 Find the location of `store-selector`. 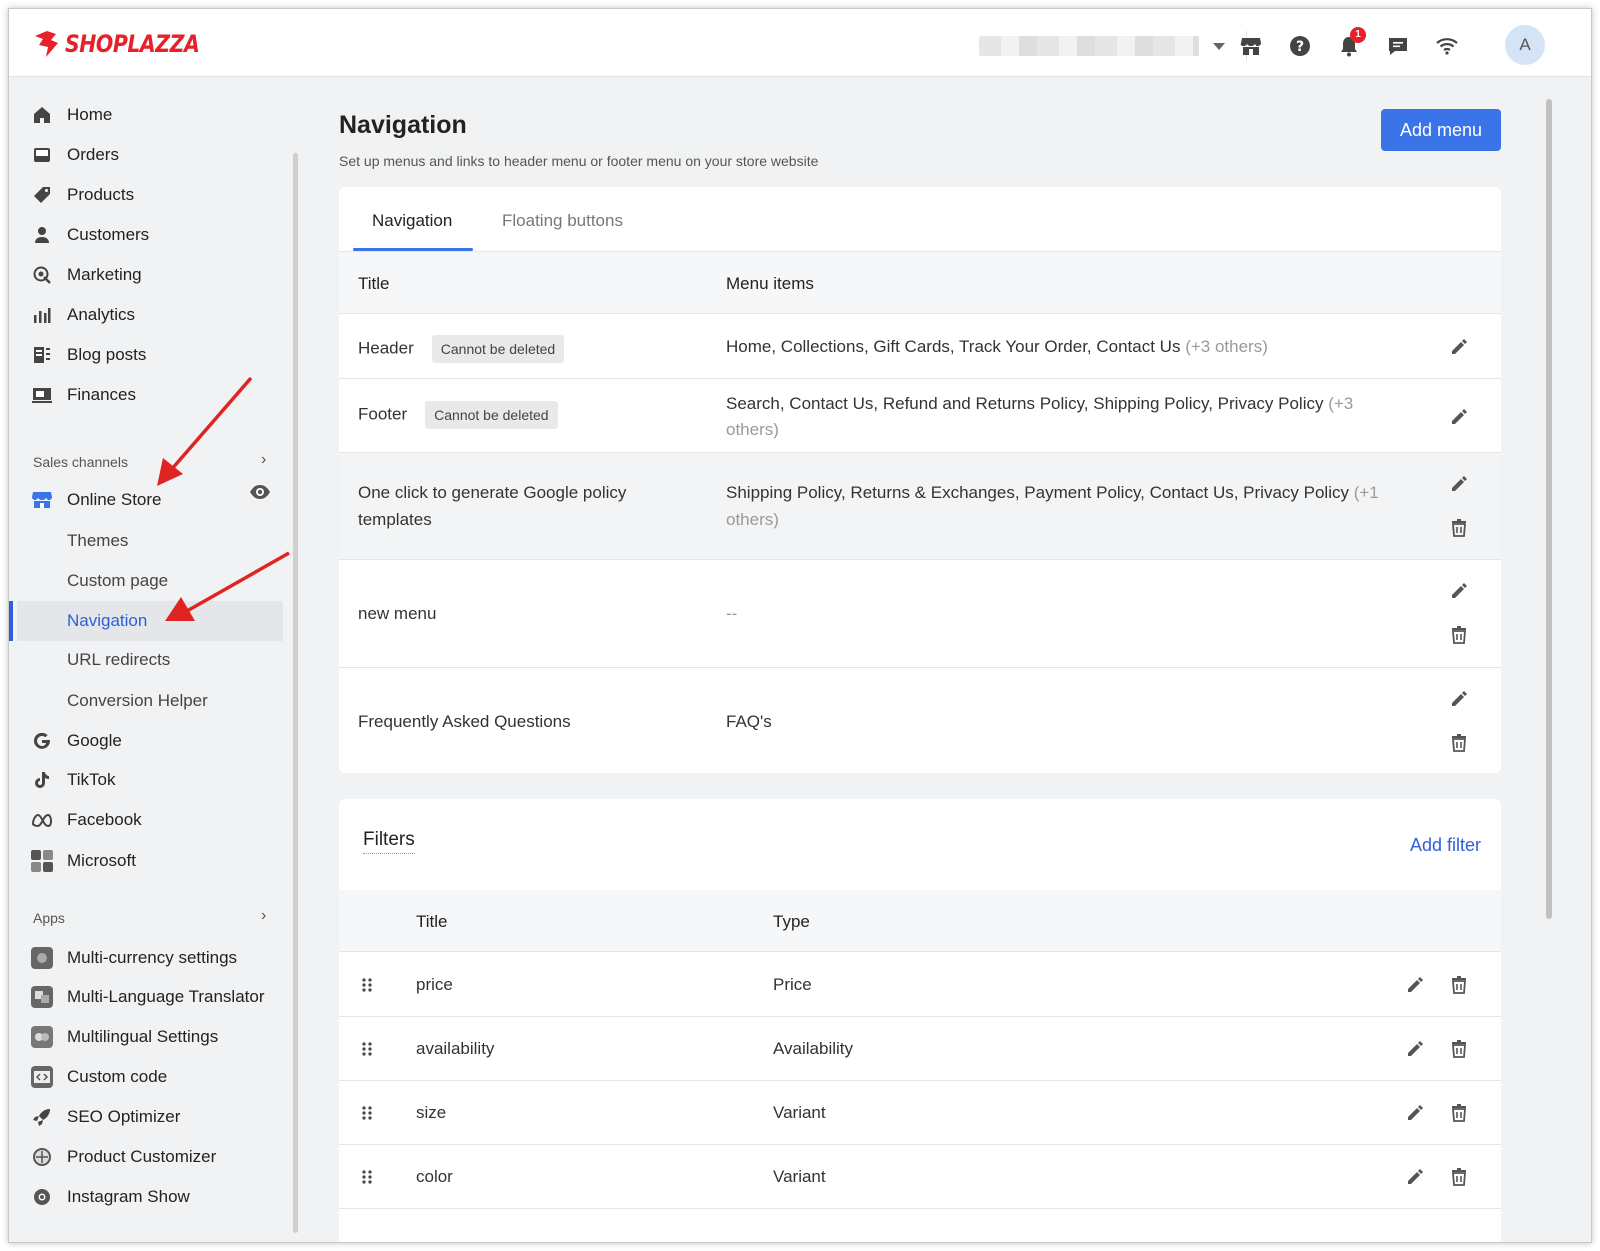

store-selector is located at coordinates (1104, 46).